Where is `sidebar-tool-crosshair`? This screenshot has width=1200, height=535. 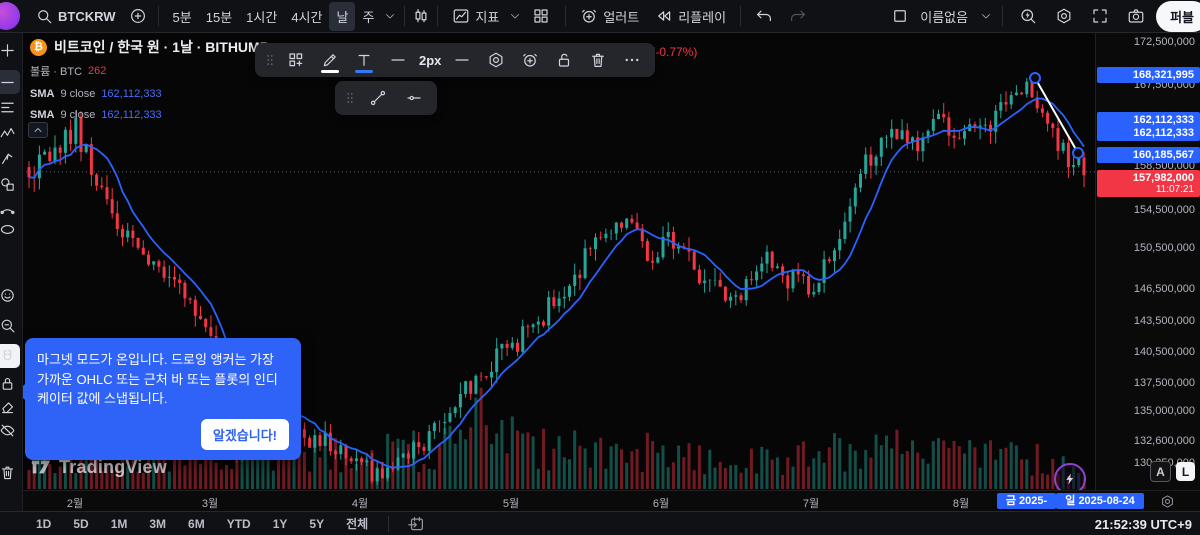
sidebar-tool-crosshair is located at coordinates (10, 50).